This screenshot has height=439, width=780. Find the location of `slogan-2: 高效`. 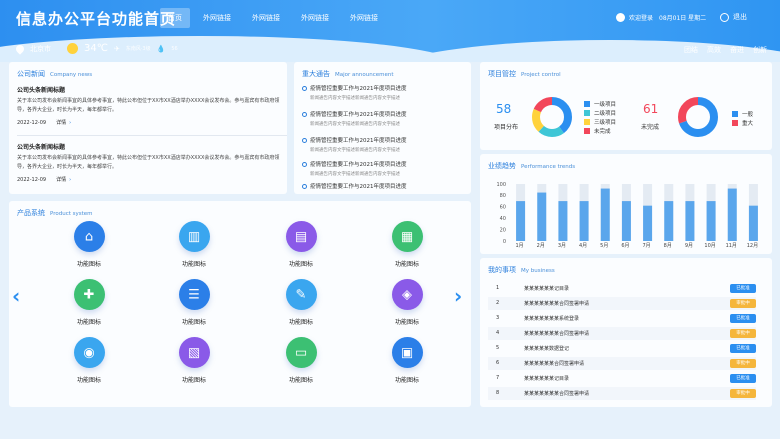

slogan-2: 高效 is located at coordinates (714, 50).